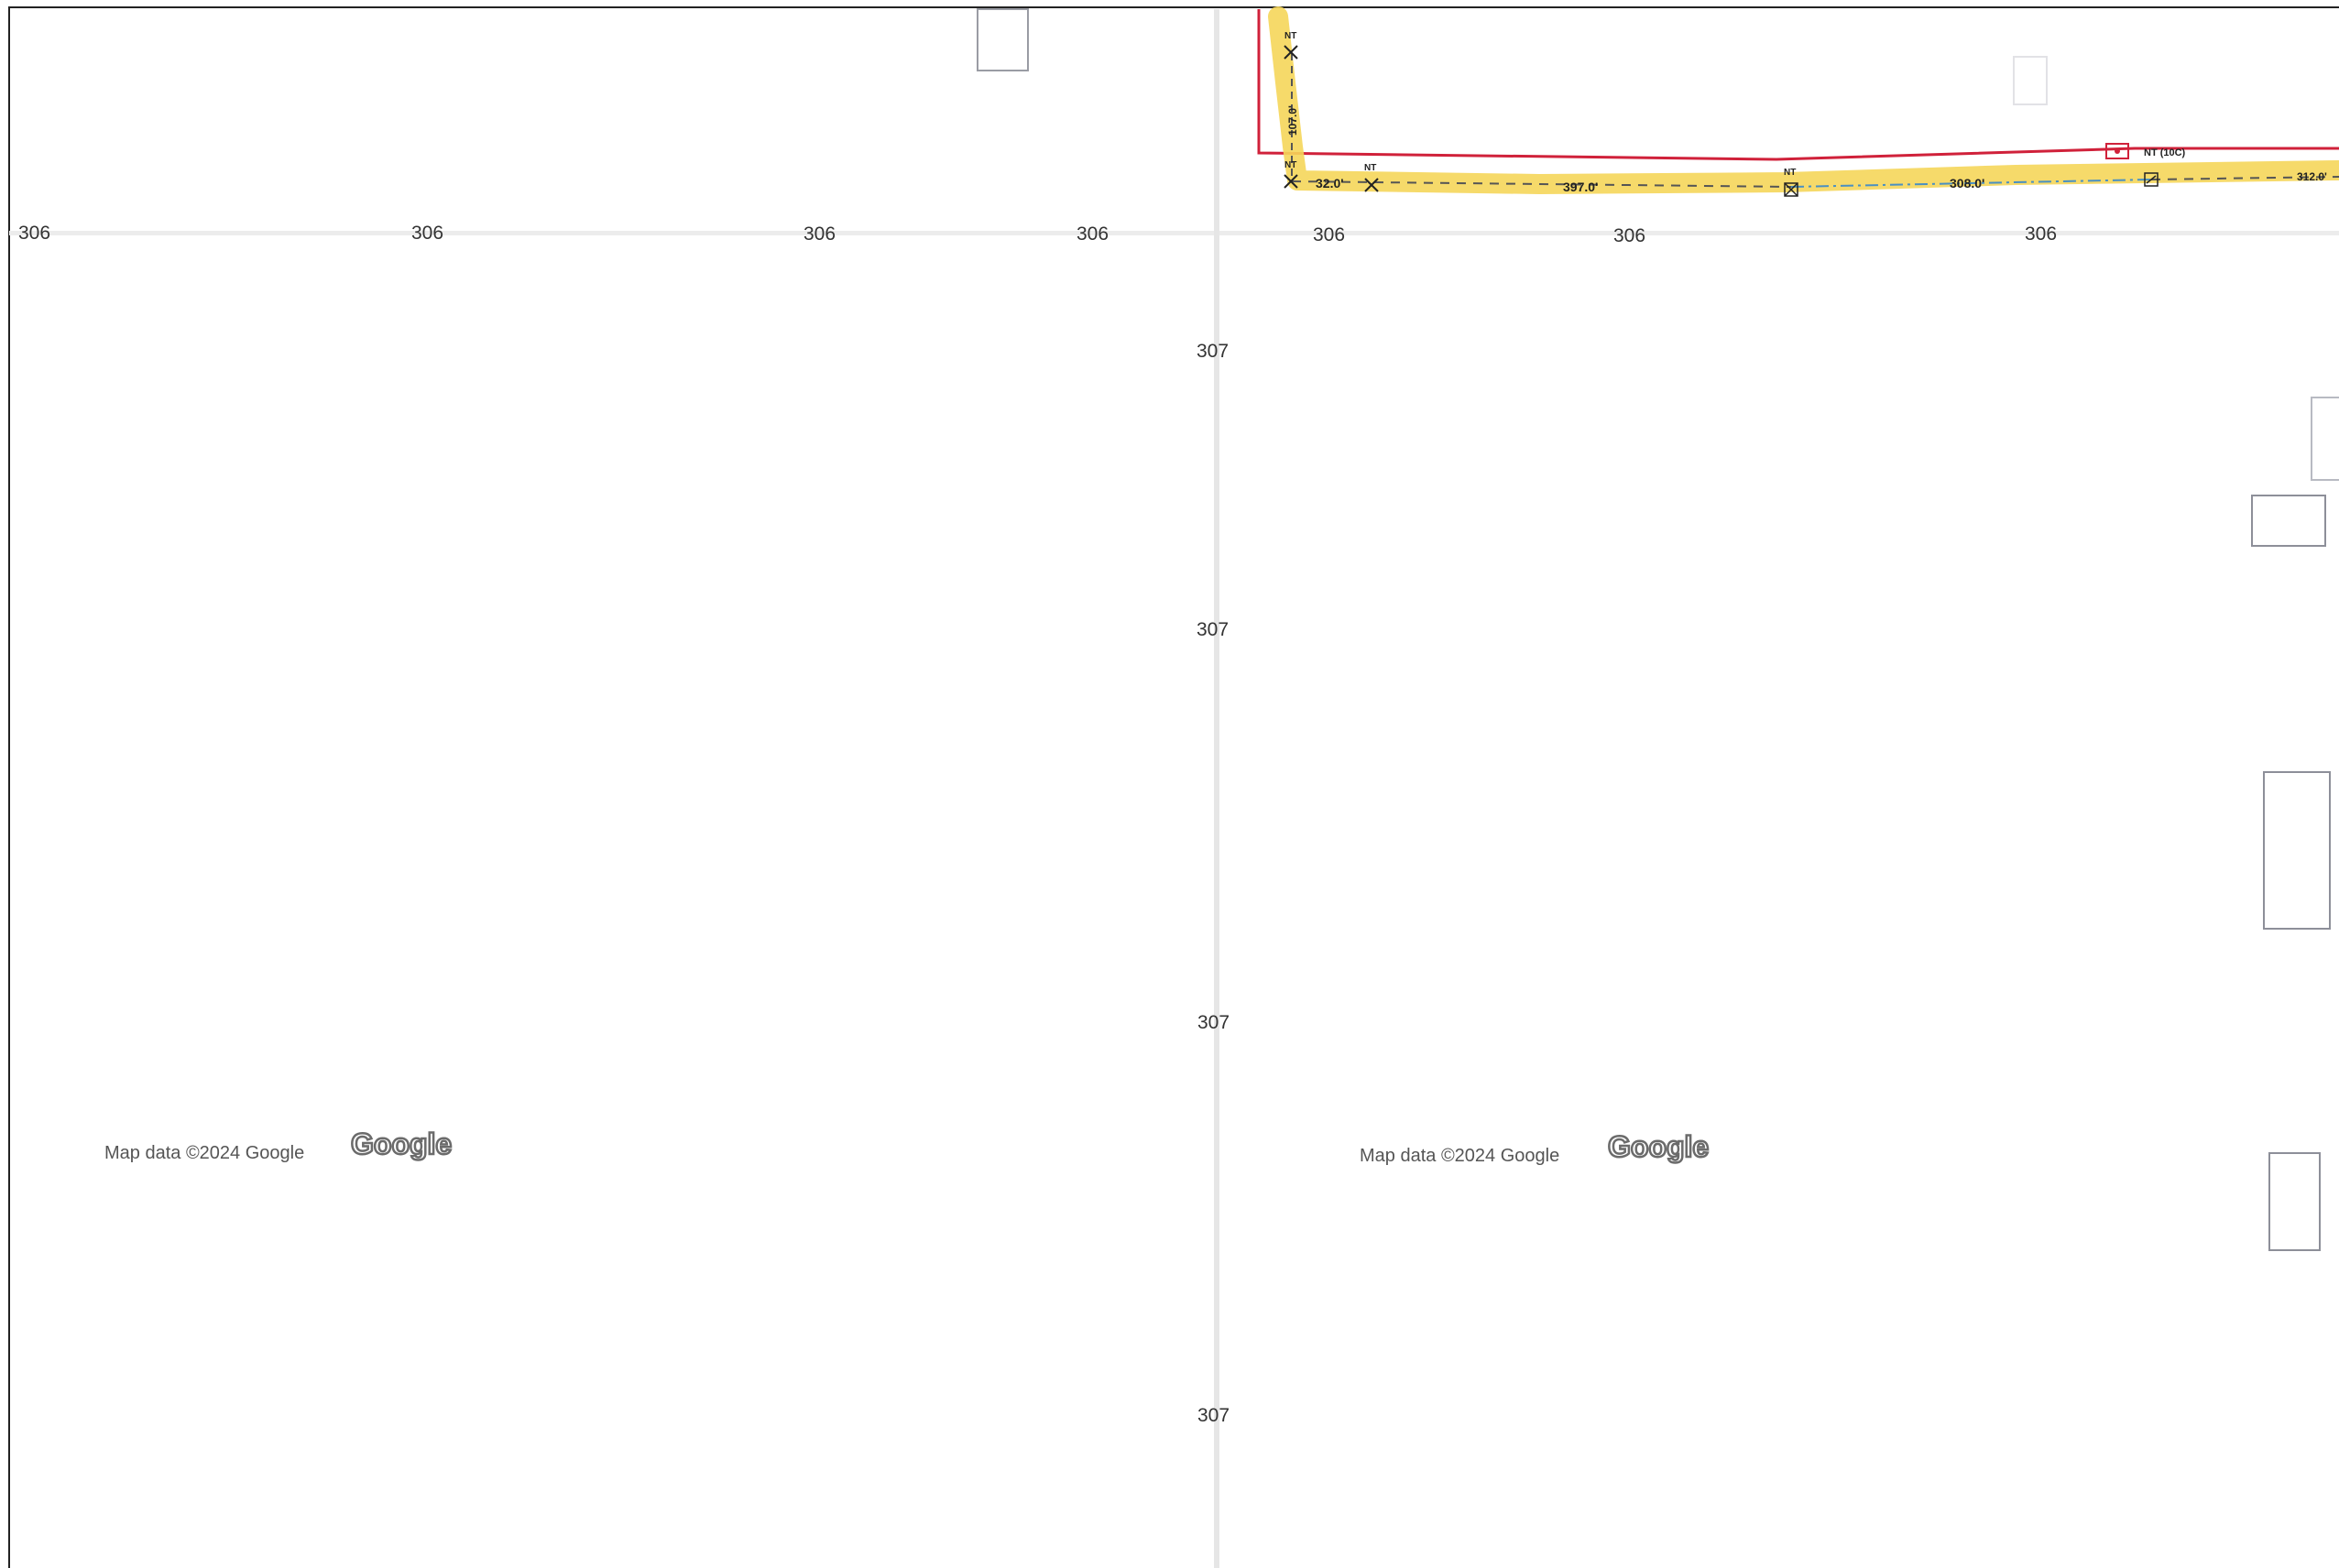  Describe the element at coordinates (1174, 233) in the screenshot. I see `road-horizontal` at that location.